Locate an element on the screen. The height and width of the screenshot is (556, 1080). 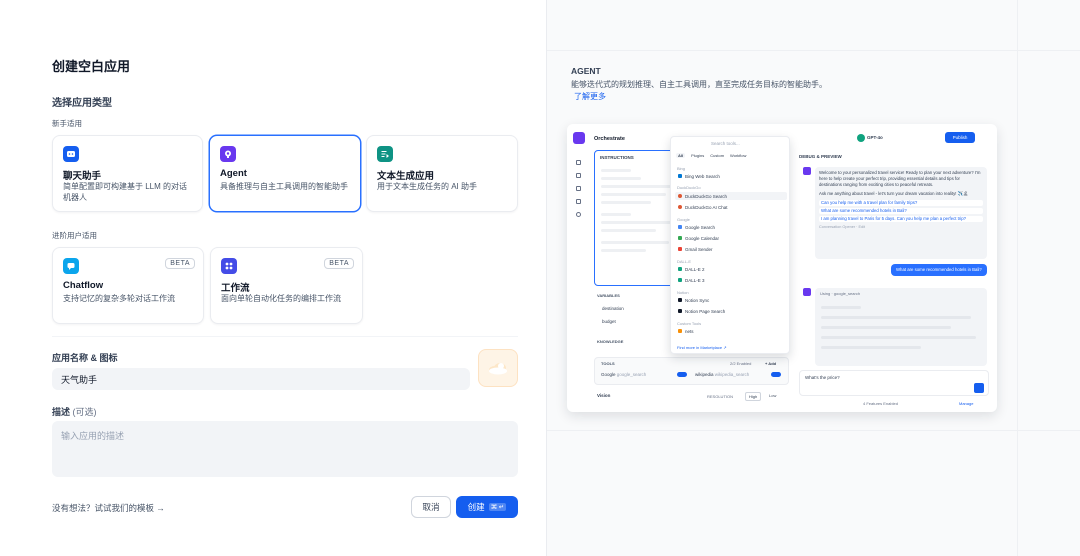
dd-item-label: Gmail Sender is located at coordinates (699, 249).